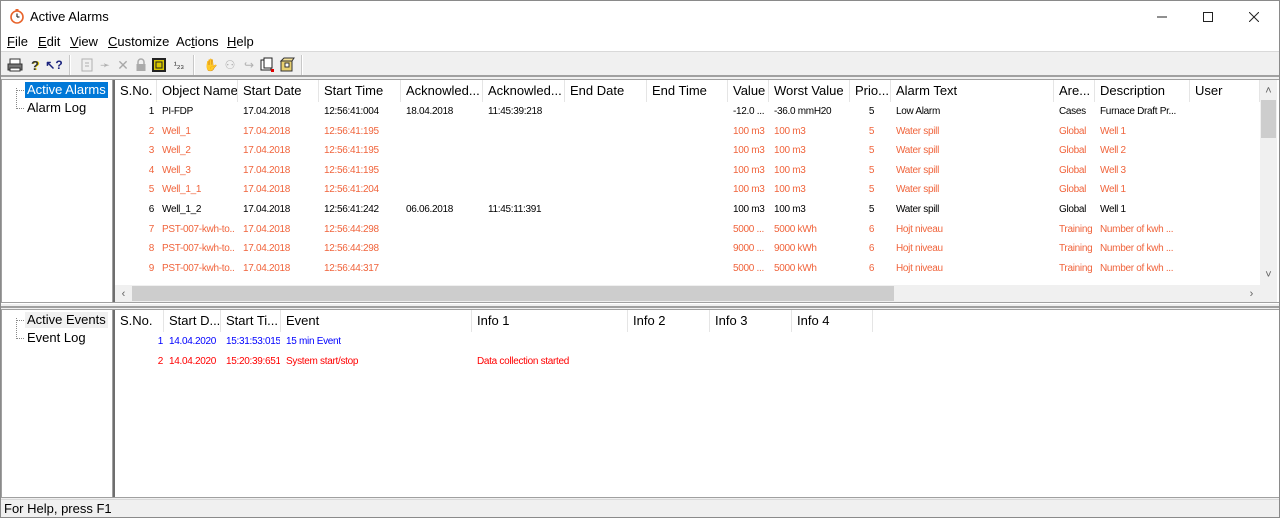  What do you see at coordinates (832, 321) in the screenshot?
I see `column-header: Info 4` at bounding box center [832, 321].